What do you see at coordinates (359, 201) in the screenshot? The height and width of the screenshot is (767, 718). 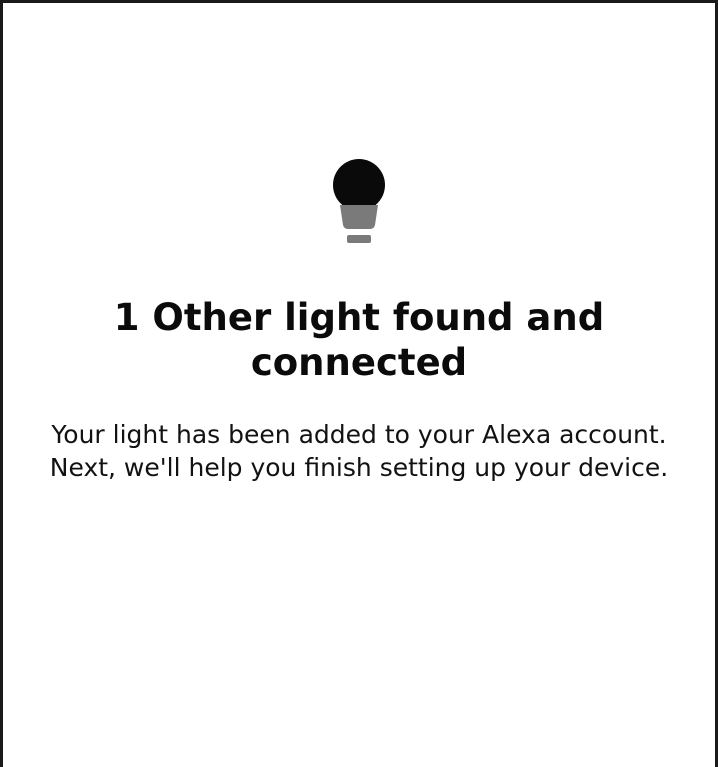 I see `lightbulb-icon` at bounding box center [359, 201].